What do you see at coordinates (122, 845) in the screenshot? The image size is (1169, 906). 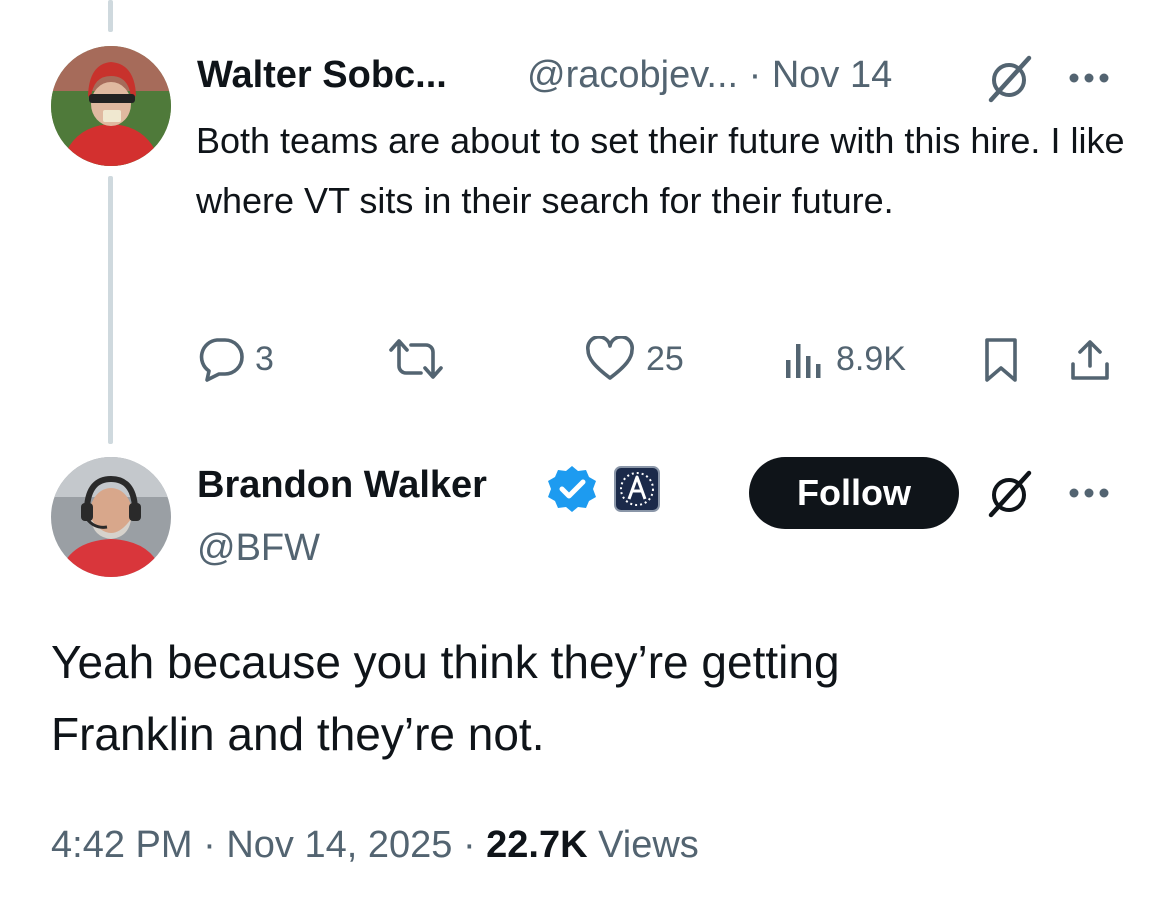 I see `tweet-time: 4:42 PM` at bounding box center [122, 845].